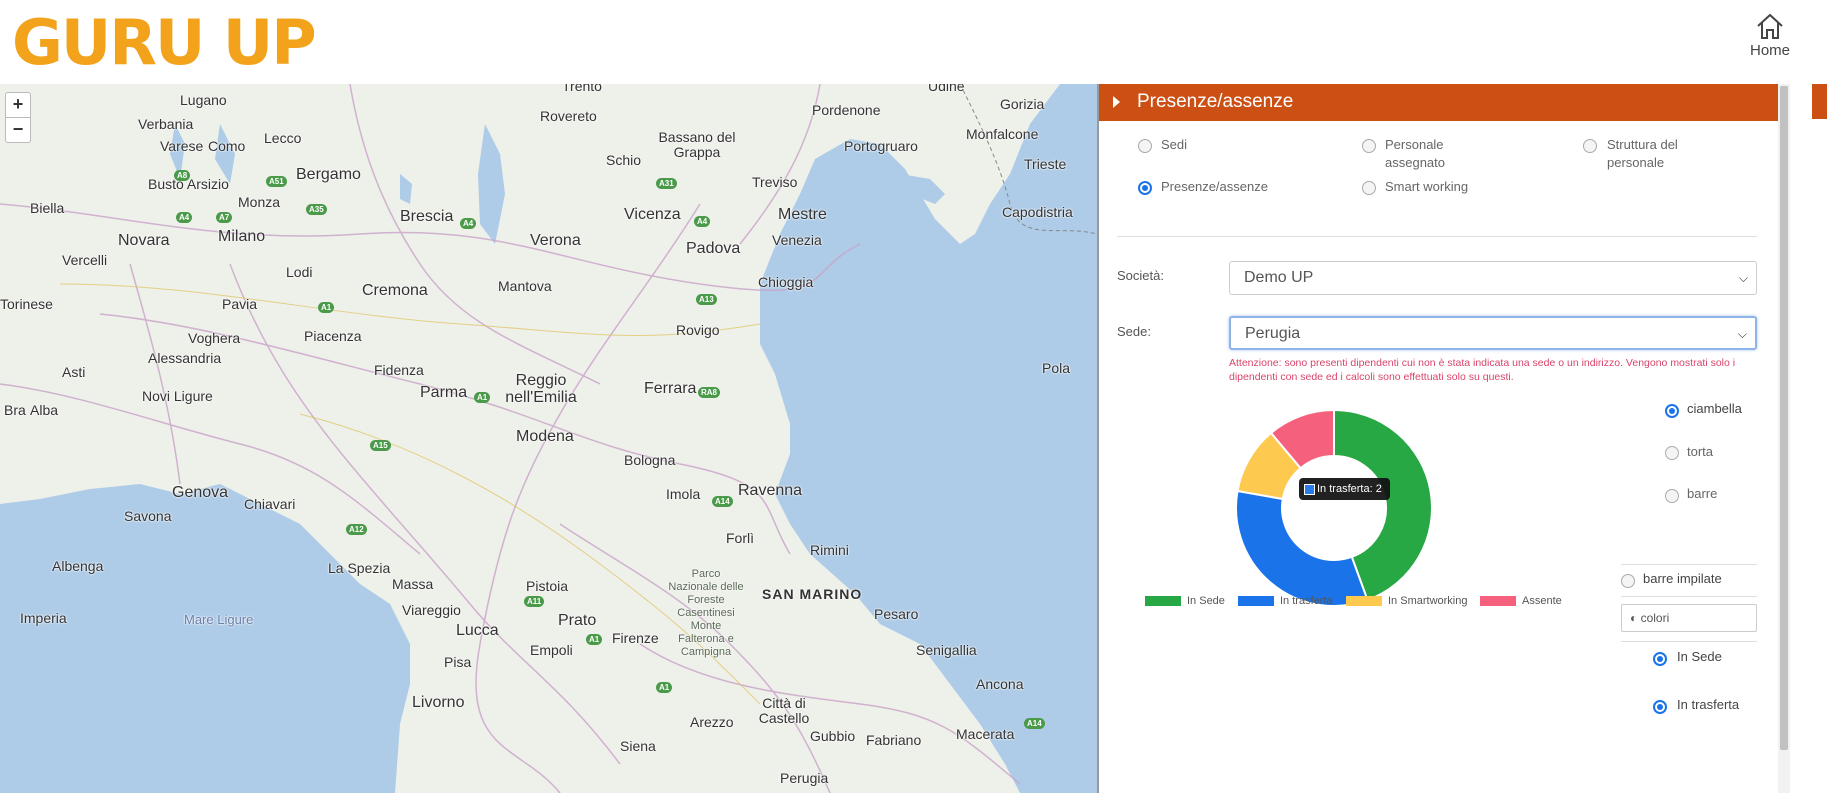 The width and height of the screenshot is (1827, 793). I want to click on radio-torta, so click(1672, 453).